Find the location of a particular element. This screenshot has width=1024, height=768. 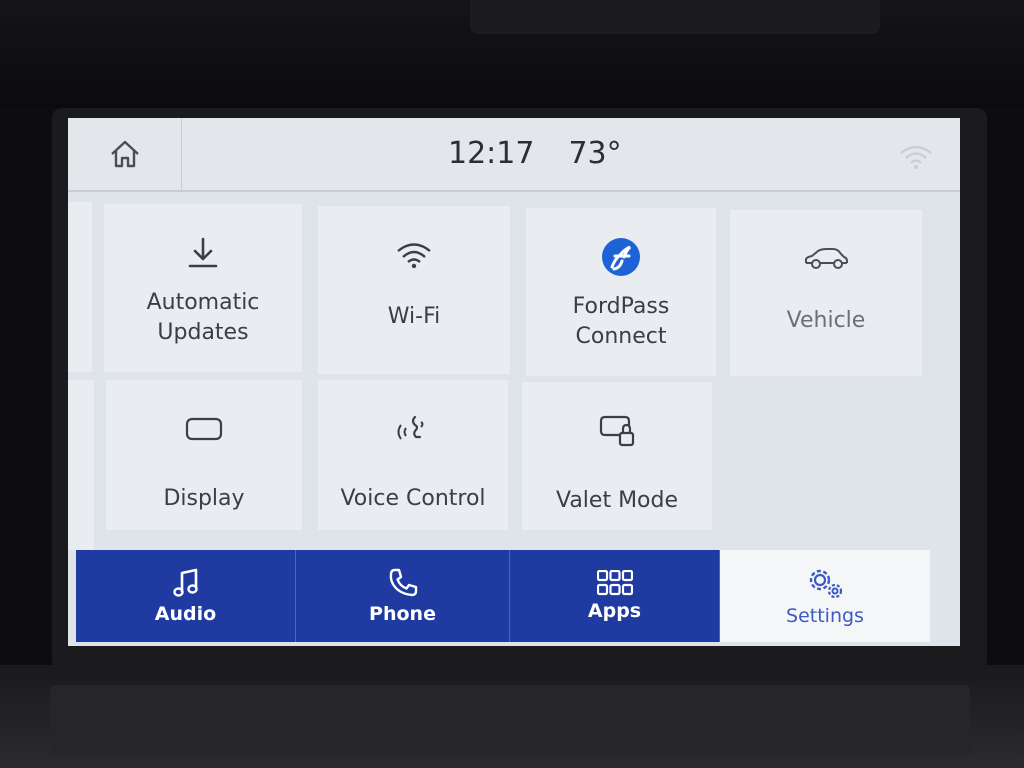

tile-label: FordPass Connect is located at coordinates (621, 322).